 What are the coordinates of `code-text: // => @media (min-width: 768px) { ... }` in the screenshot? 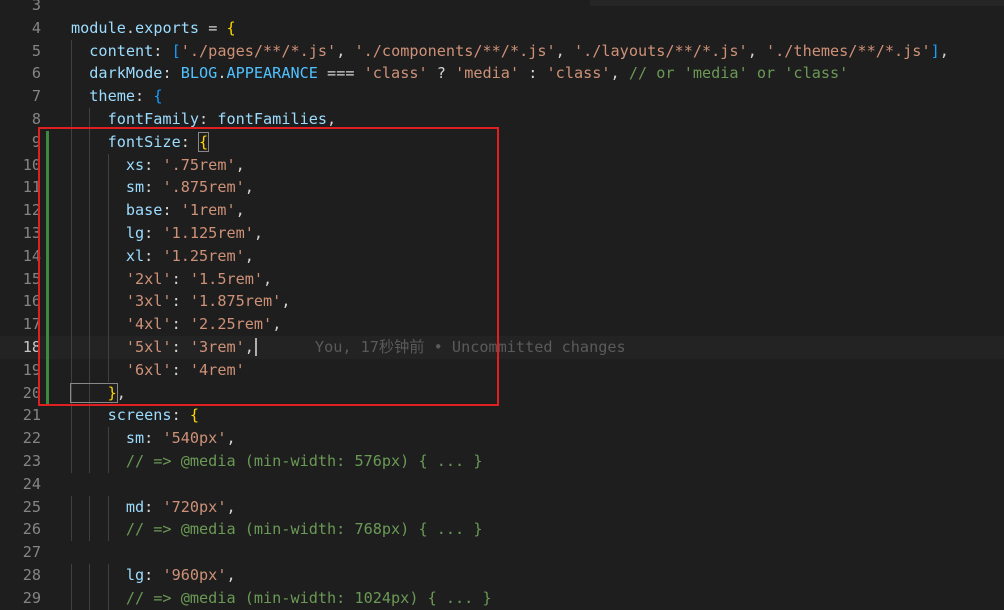 It's located at (277, 529).